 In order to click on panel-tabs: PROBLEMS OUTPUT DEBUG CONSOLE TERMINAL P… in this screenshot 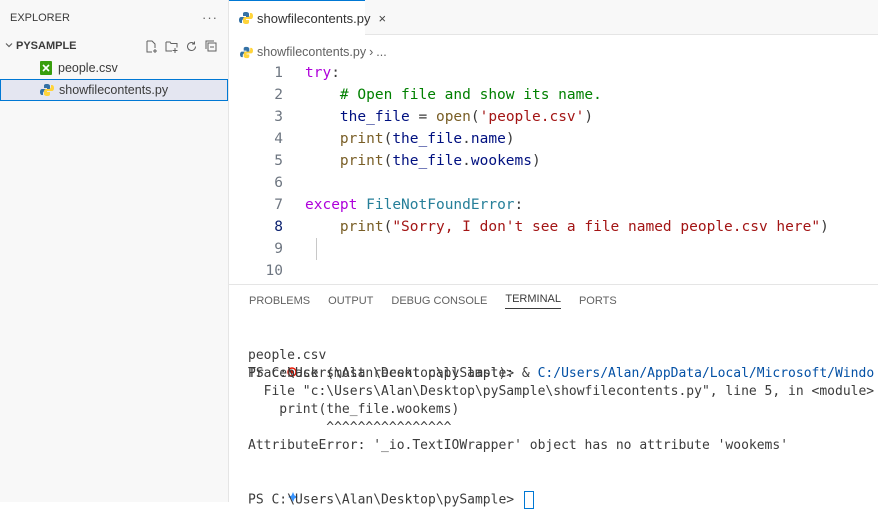, I will do `click(553, 301)`.